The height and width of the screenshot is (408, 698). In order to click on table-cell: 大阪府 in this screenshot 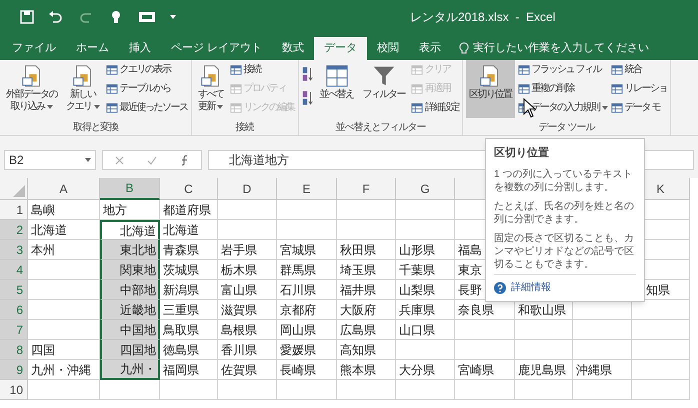, I will do `click(366, 310)`.